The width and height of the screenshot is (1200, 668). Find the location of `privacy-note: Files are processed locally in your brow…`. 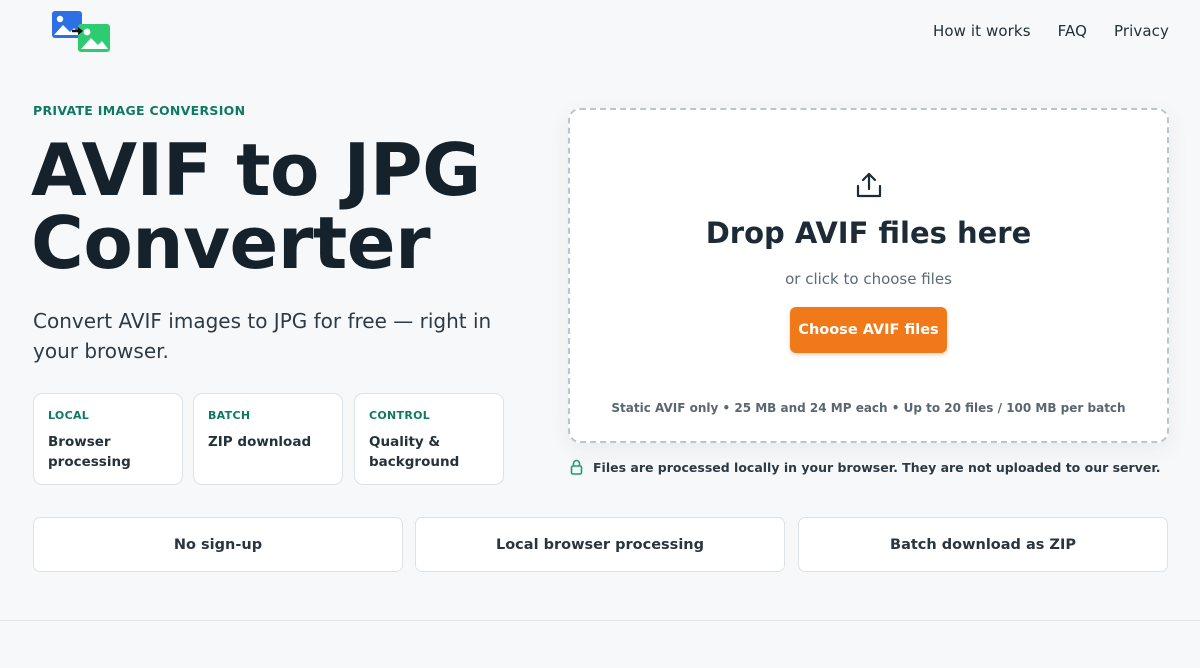

privacy-note: Files are processed locally in your brow… is located at coordinates (865, 467).